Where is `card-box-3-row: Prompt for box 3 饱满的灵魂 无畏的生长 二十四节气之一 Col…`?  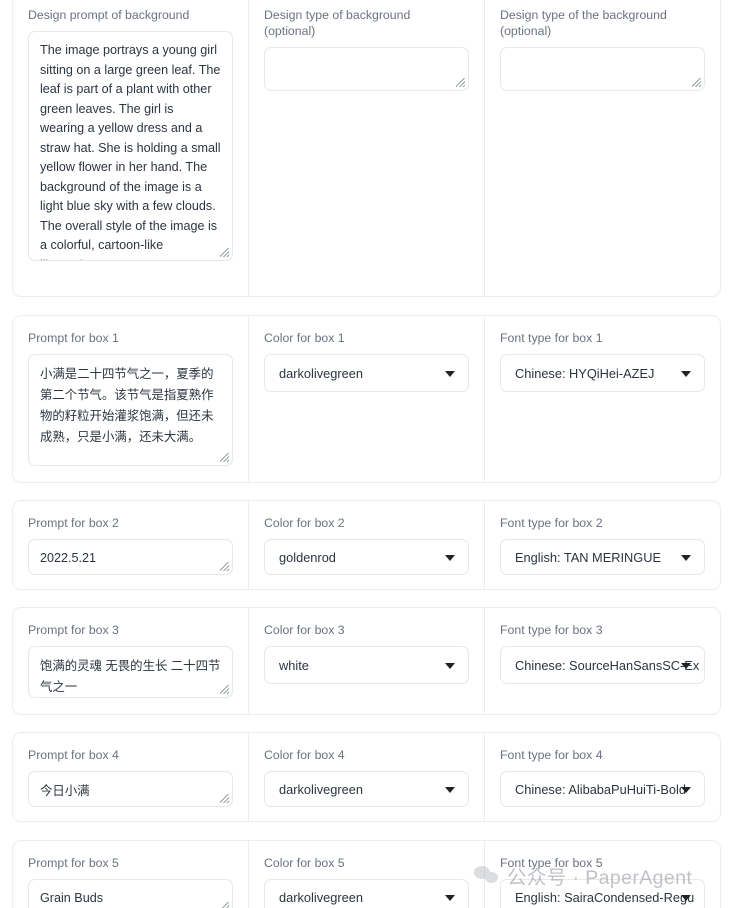 card-box-3-row: Prompt for box 3 饱满的灵魂 无畏的生长 二十四节气之一 Col… is located at coordinates (366, 661).